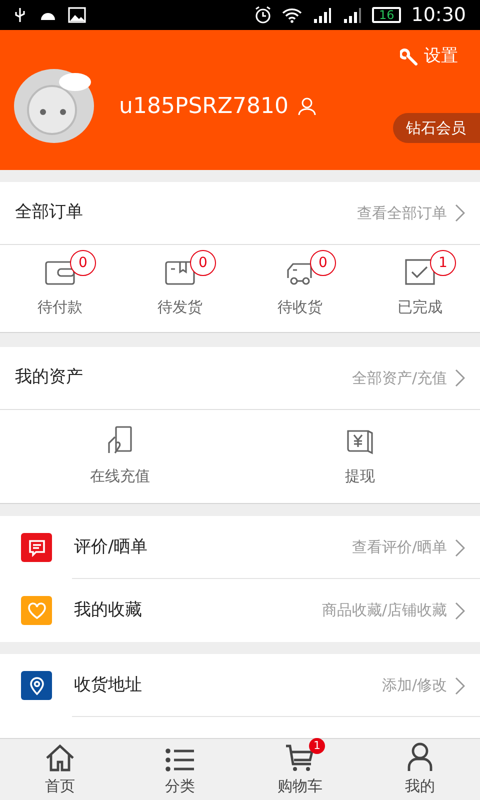  I want to click on tab-bar-item: 1 购物车, so click(300, 769).